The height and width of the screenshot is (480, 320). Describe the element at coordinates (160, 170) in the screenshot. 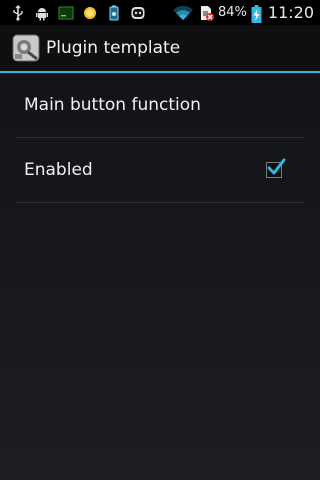

I see `pref-item-enabled: Enabled` at that location.